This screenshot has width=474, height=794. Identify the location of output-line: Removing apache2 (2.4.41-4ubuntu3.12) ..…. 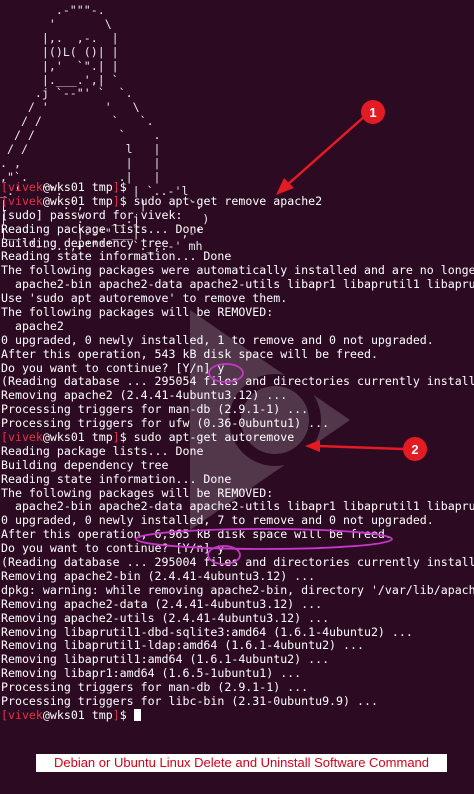
(144, 395).